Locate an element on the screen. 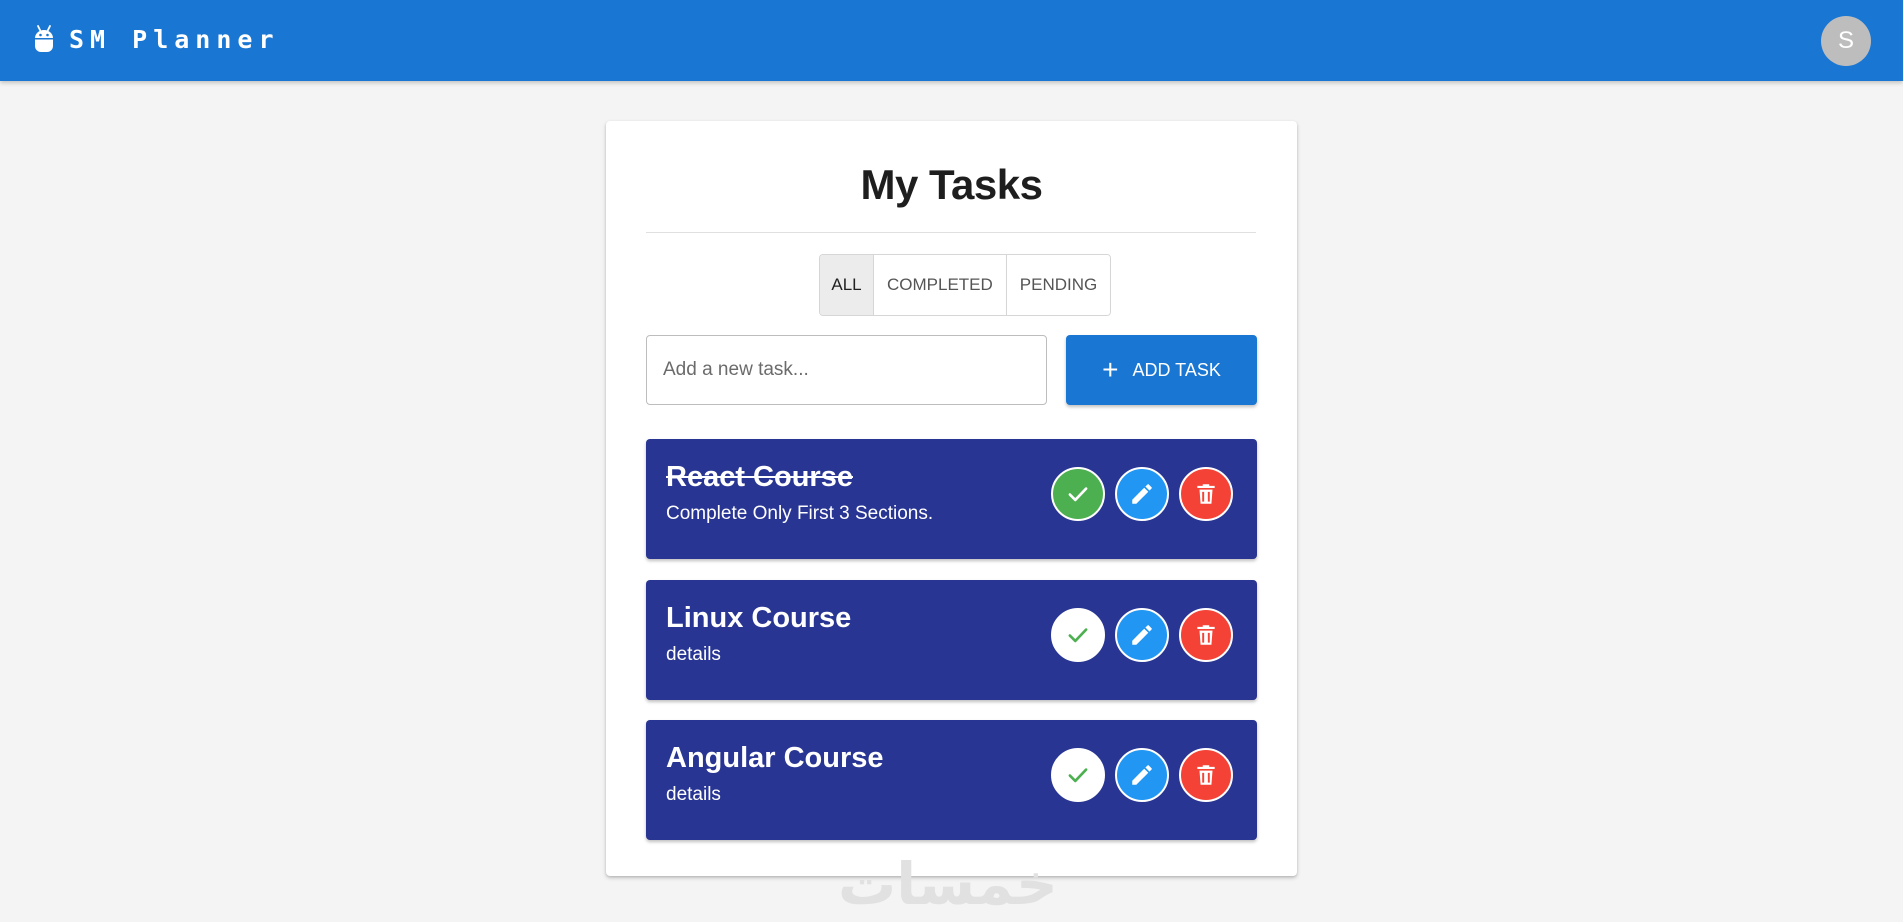 The image size is (1903, 922). app-title: SM Planner is located at coordinates (174, 39).